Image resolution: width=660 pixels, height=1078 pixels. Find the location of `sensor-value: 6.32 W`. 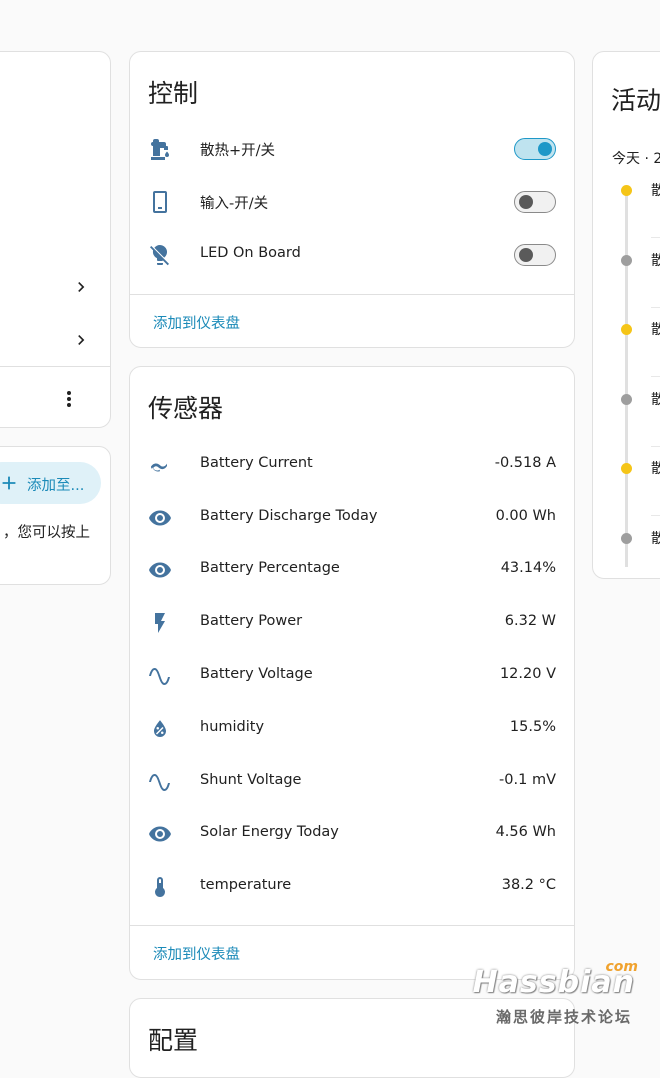

sensor-value: 6.32 W is located at coordinates (530, 621).